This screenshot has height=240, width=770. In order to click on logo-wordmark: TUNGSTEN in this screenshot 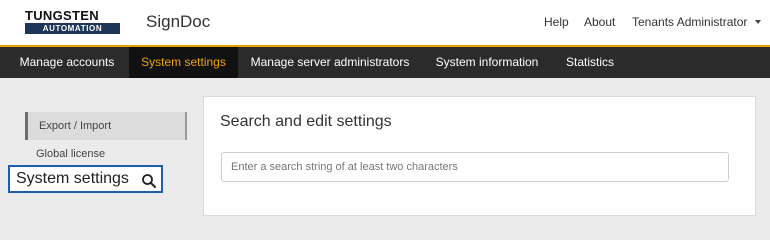, I will do `click(62, 15)`.